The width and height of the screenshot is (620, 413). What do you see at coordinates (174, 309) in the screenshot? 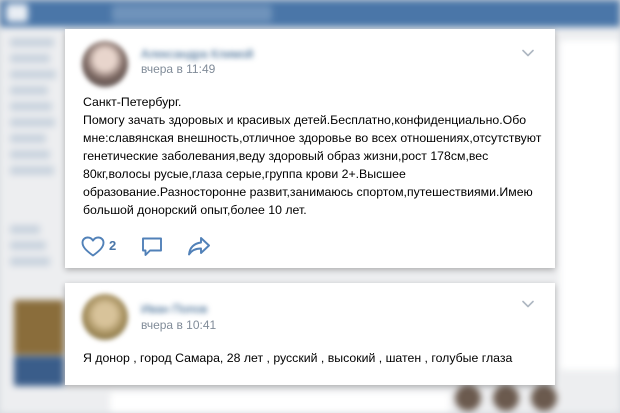
I see `post-author: Иван Попов` at bounding box center [174, 309].